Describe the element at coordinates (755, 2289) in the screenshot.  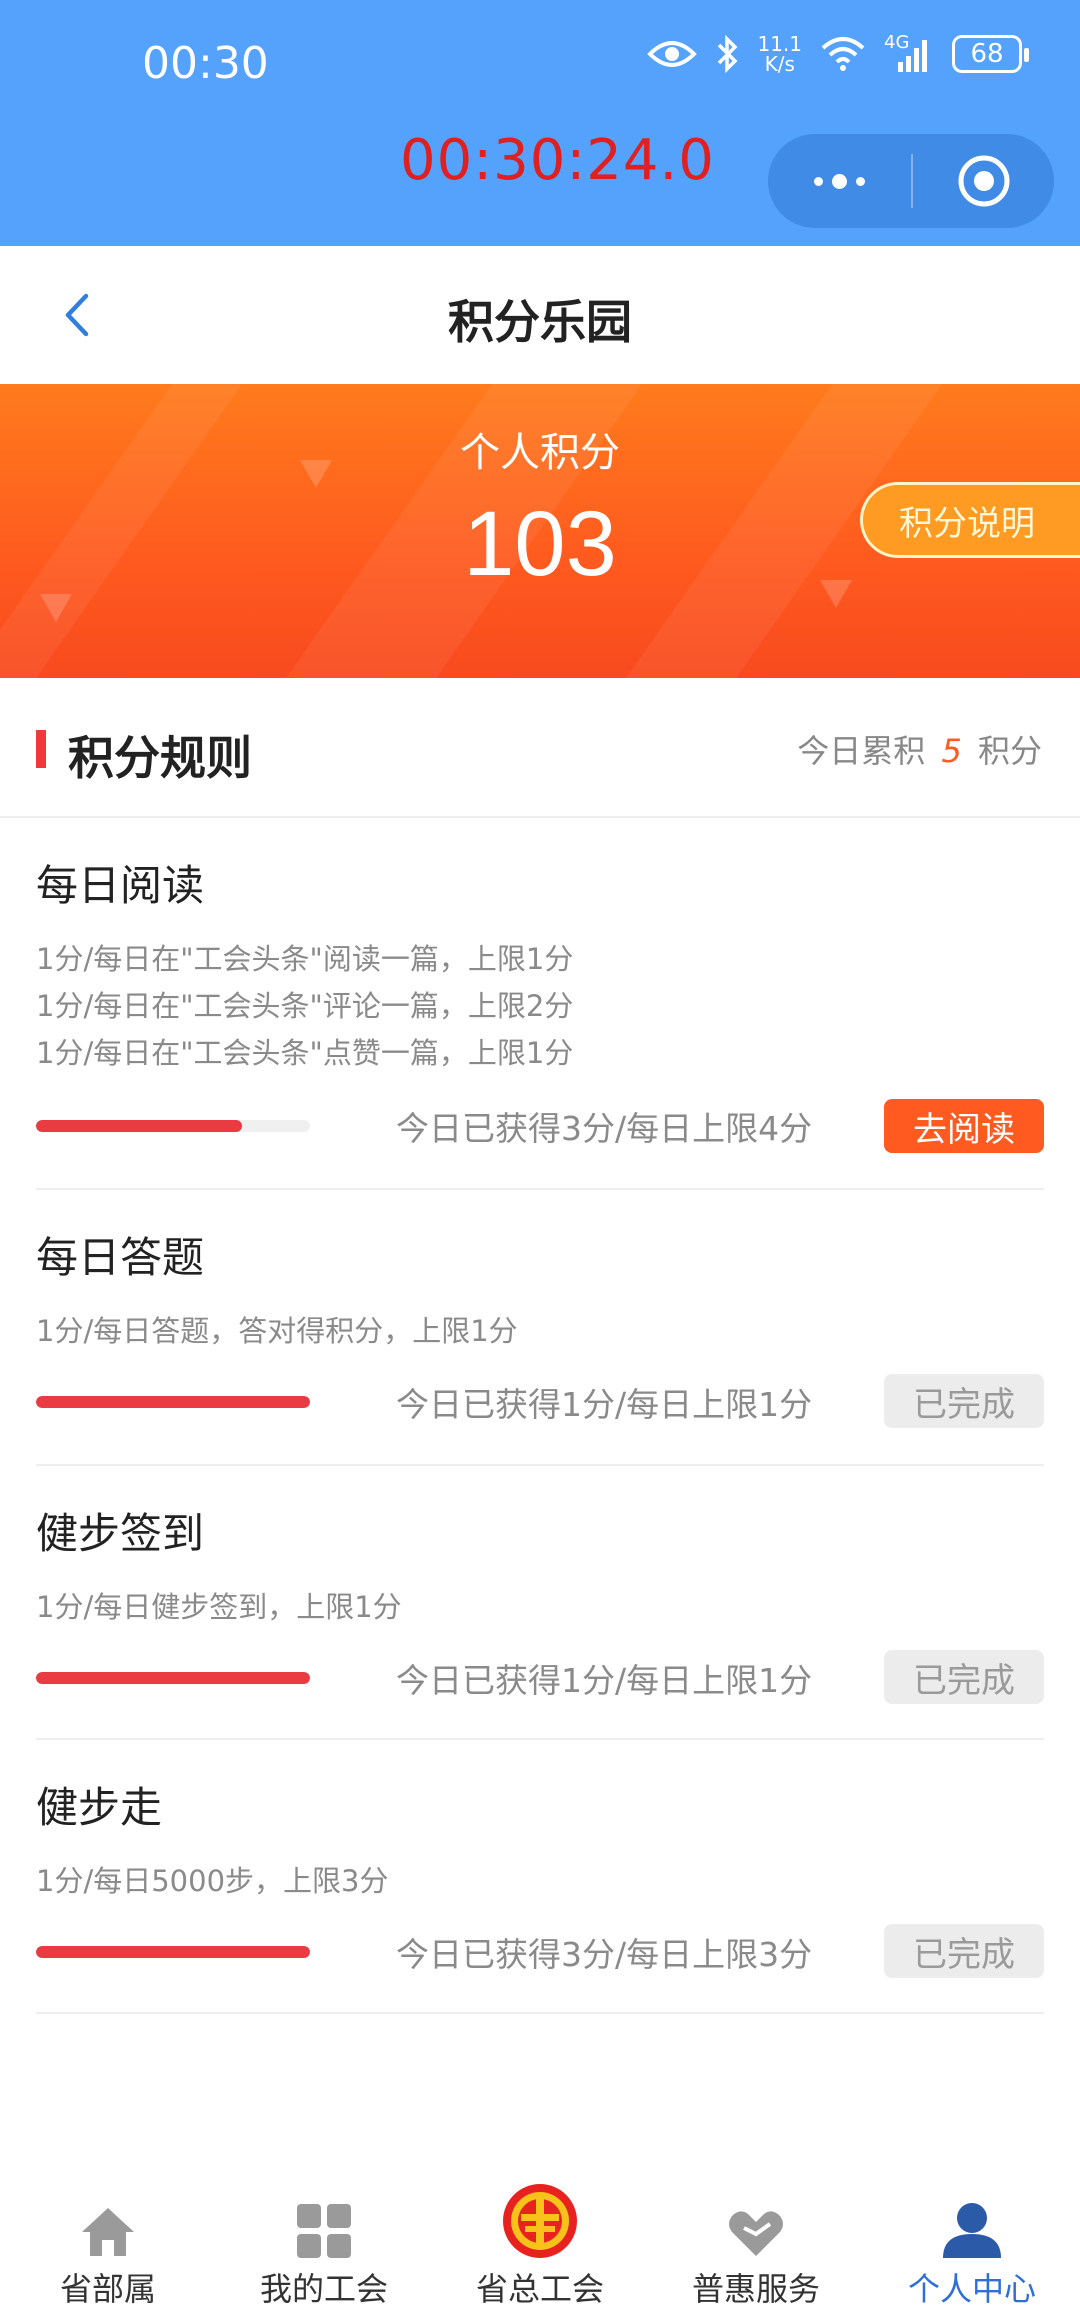
I see `tab-label: 普惠服务` at that location.